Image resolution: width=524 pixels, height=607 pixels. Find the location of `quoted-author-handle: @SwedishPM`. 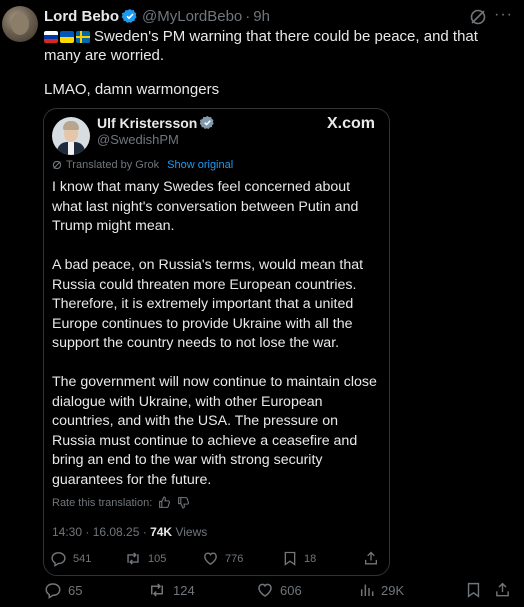

quoted-author-handle: @SwedishPM is located at coordinates (138, 139).